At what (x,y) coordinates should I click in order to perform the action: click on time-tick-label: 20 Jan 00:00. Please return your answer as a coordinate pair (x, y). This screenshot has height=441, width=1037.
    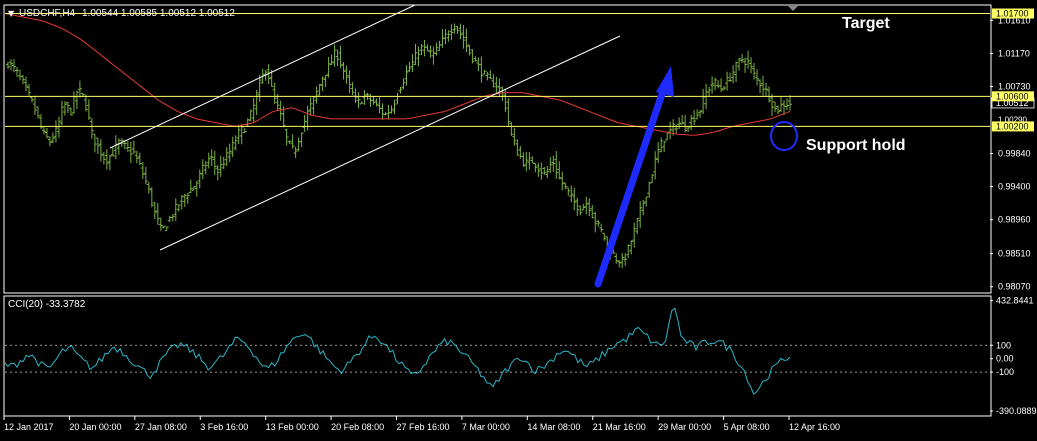
    Looking at the image, I should click on (95, 427).